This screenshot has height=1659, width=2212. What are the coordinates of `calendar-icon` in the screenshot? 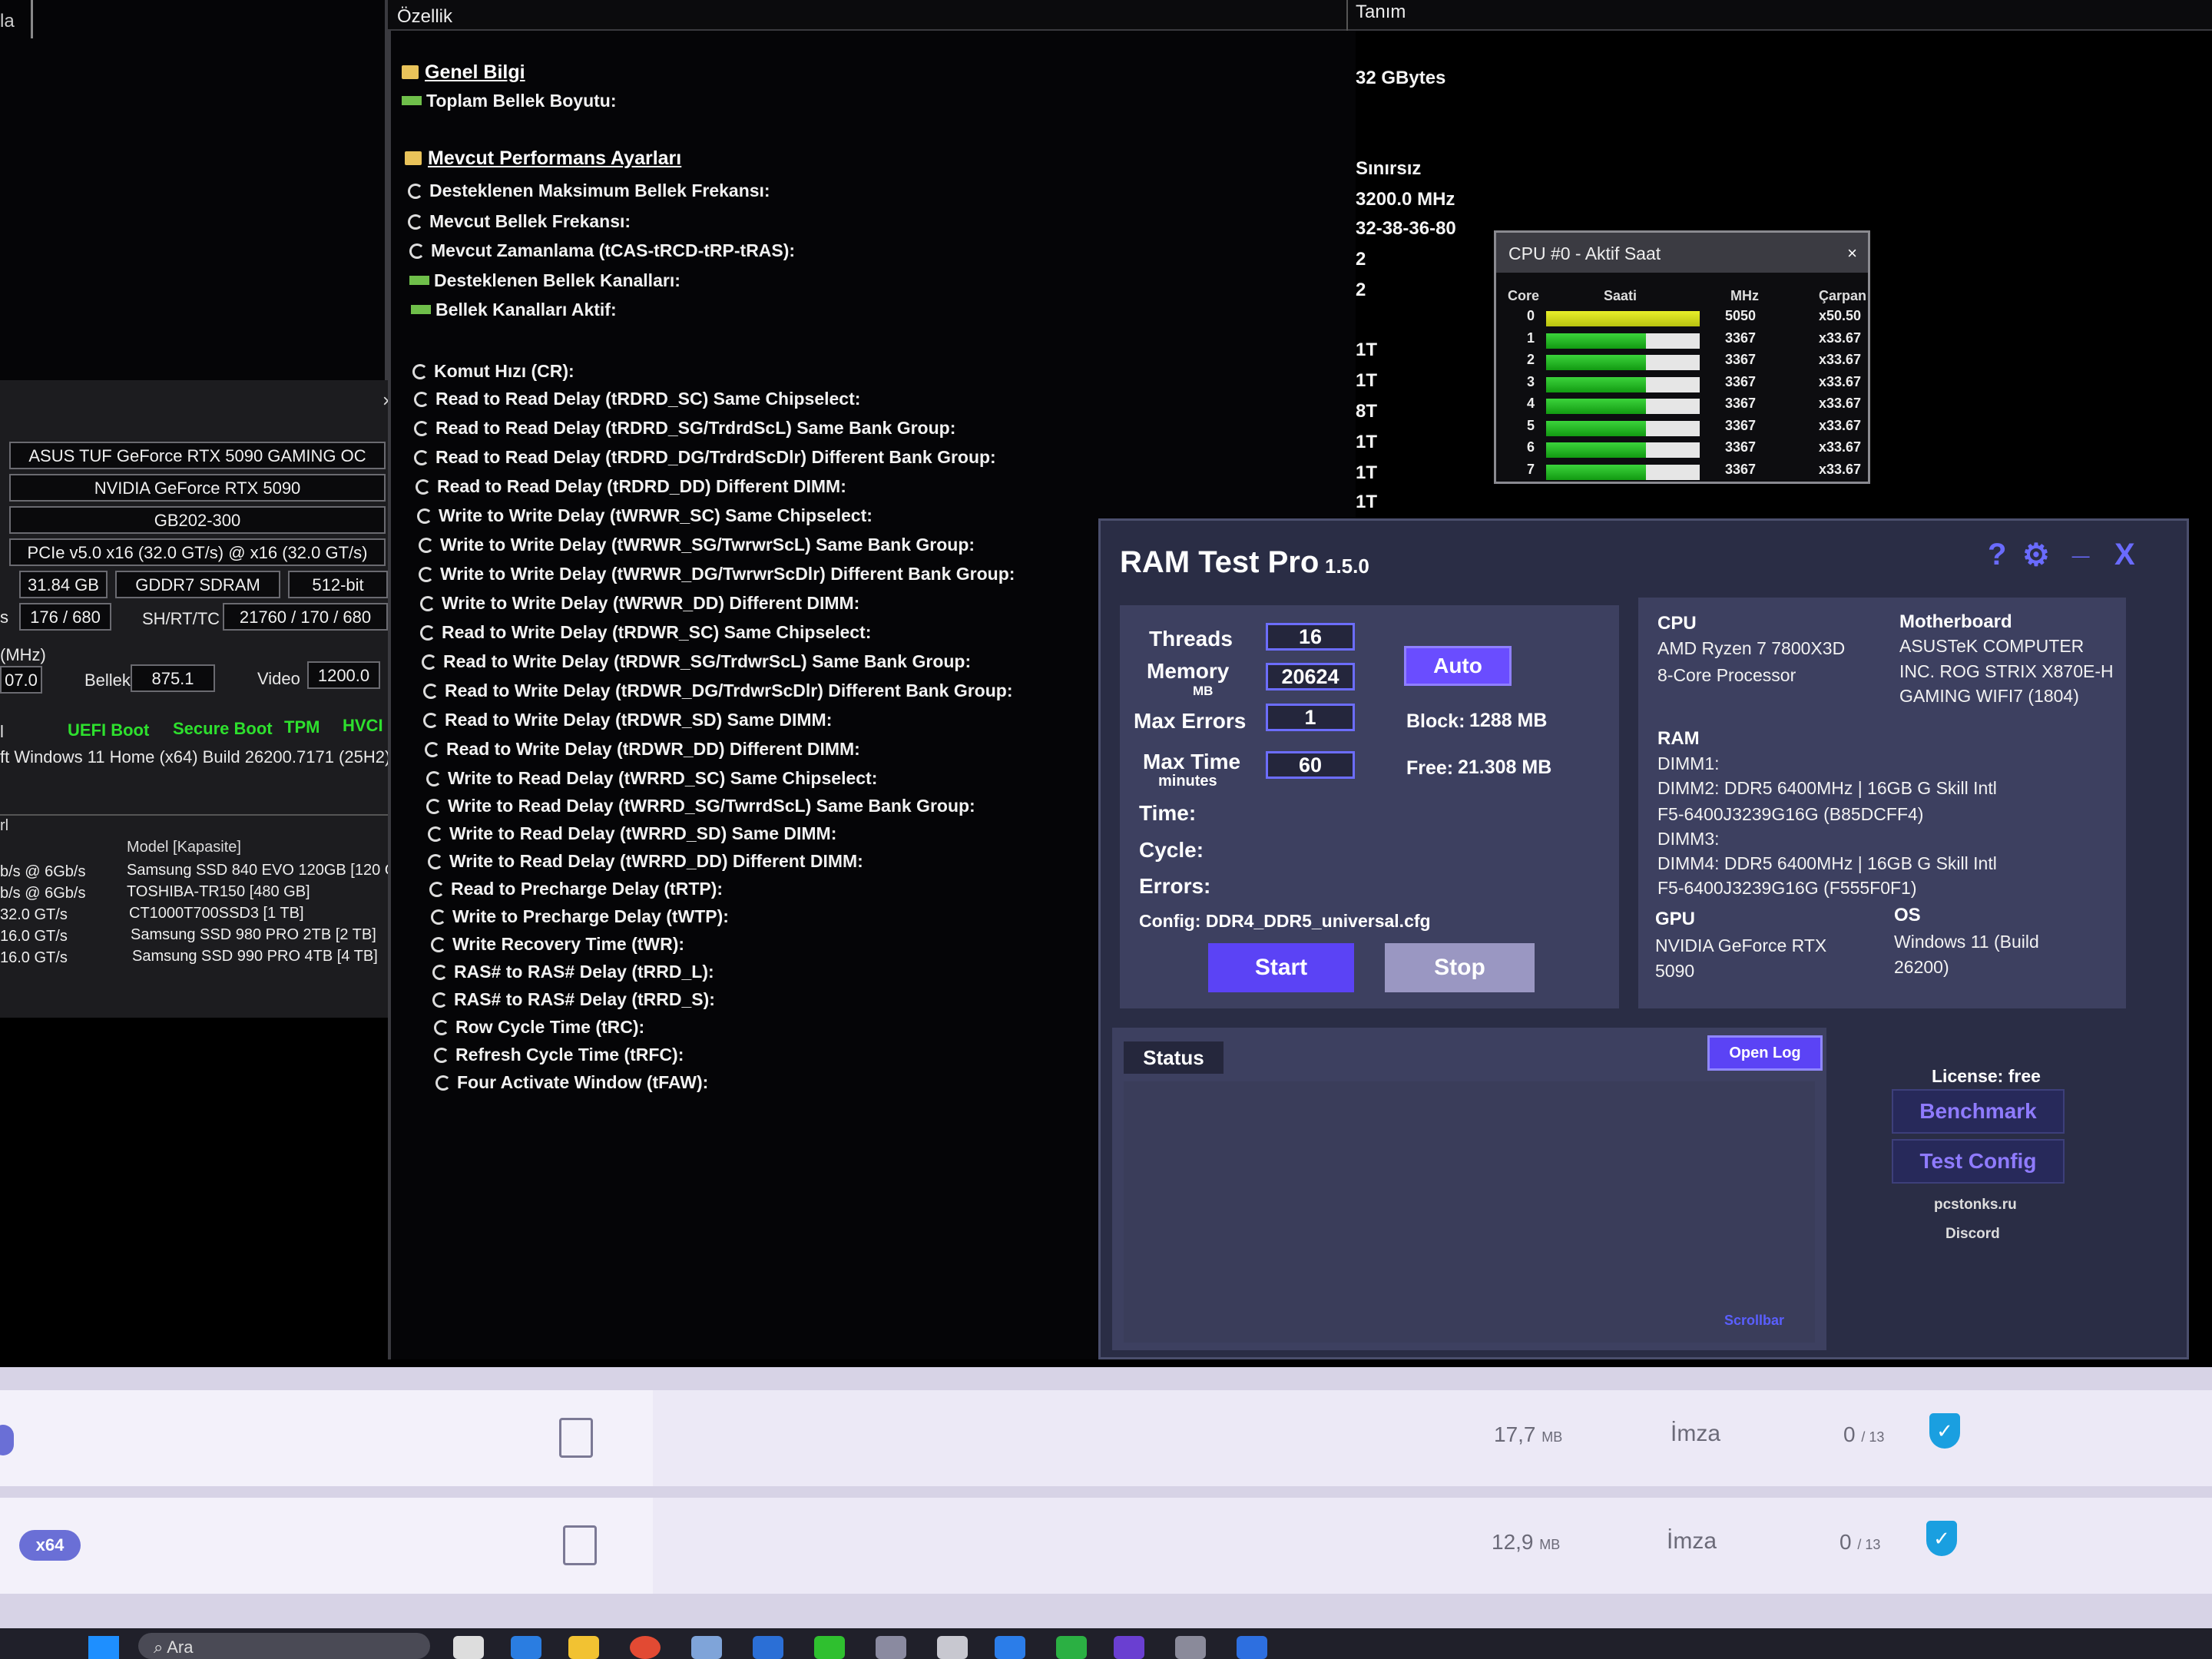 It's located at (707, 1647).